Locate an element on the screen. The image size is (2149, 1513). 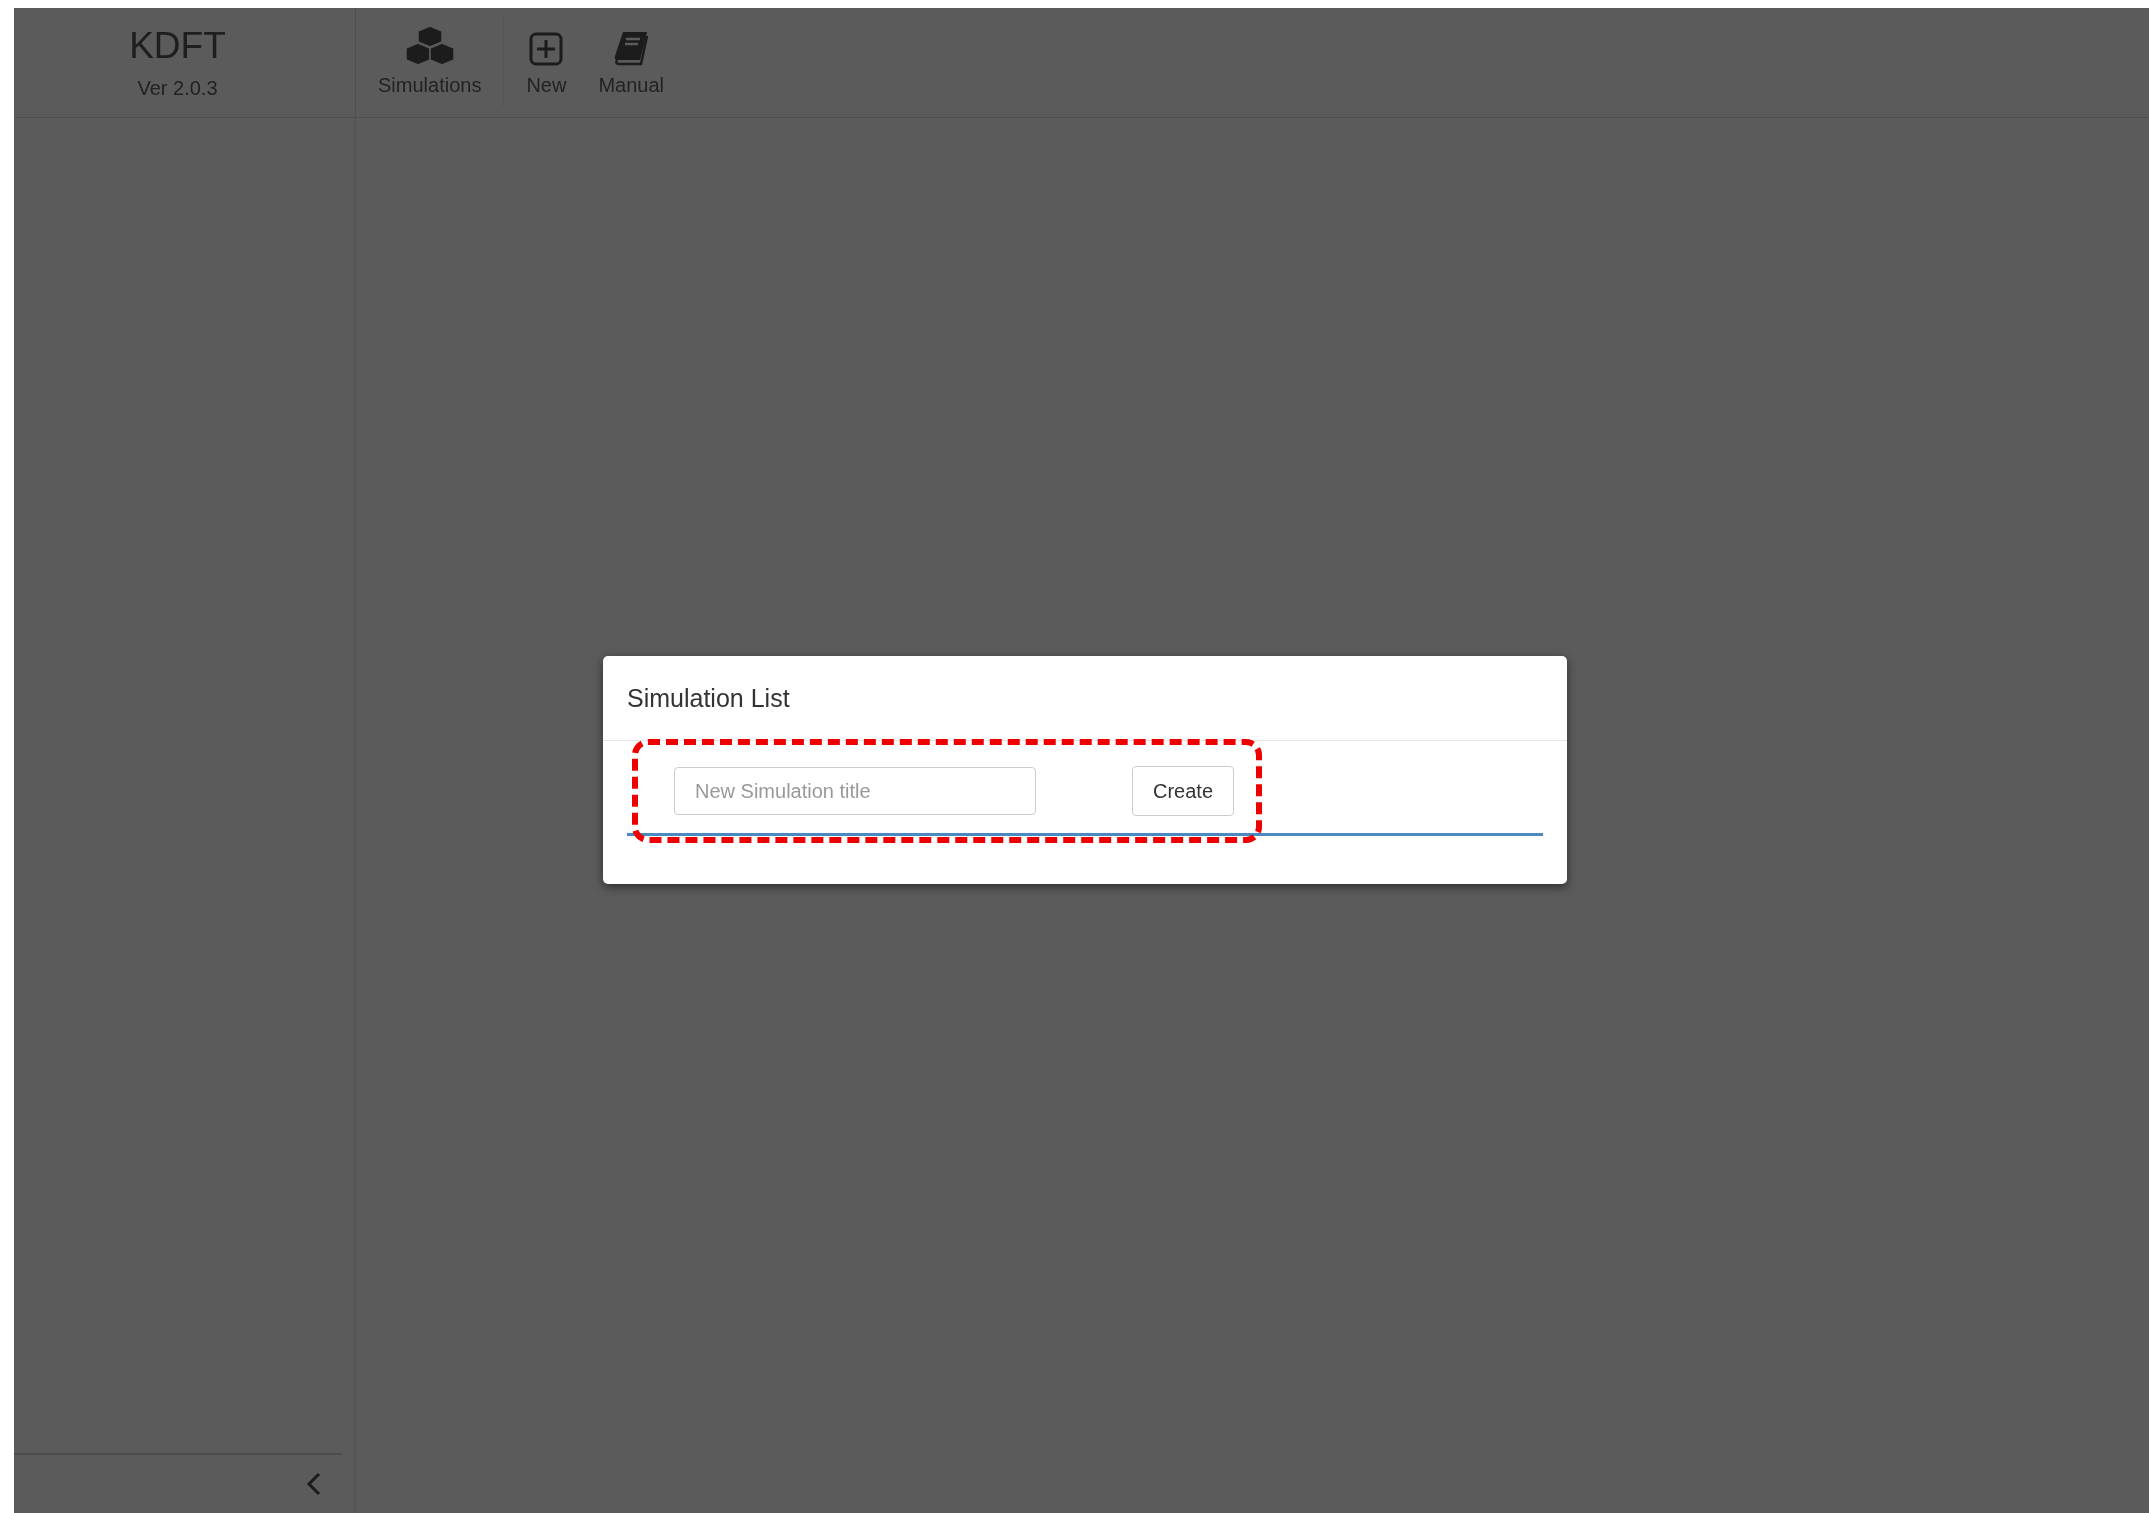
chevron-left-icon is located at coordinates (314, 1484).